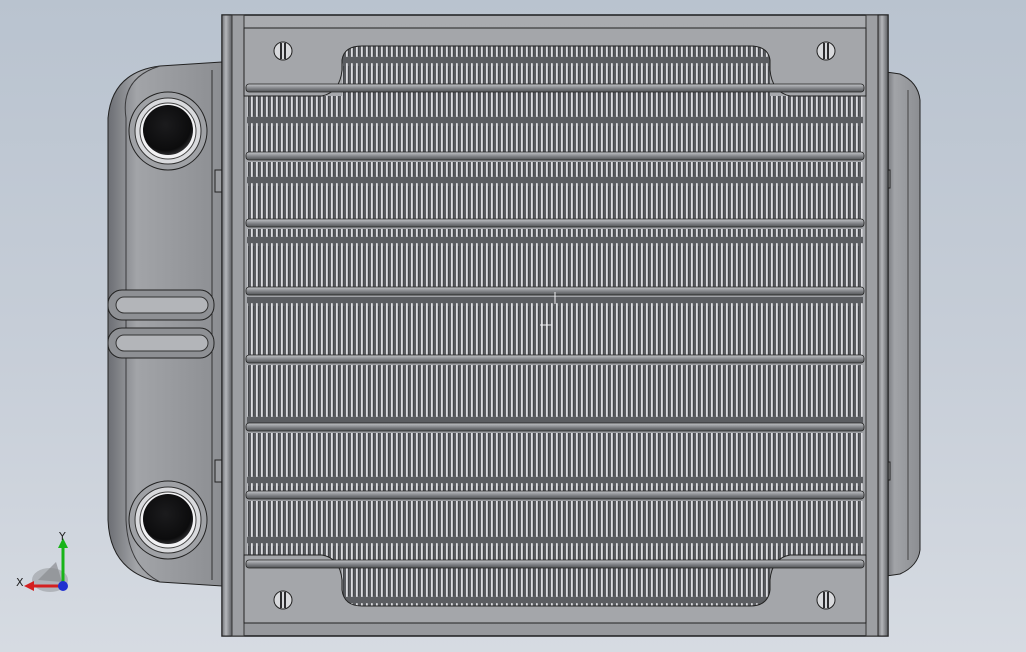 The width and height of the screenshot is (1026, 652). What do you see at coordinates (168, 131) in the screenshot?
I see `inlet-port-top` at bounding box center [168, 131].